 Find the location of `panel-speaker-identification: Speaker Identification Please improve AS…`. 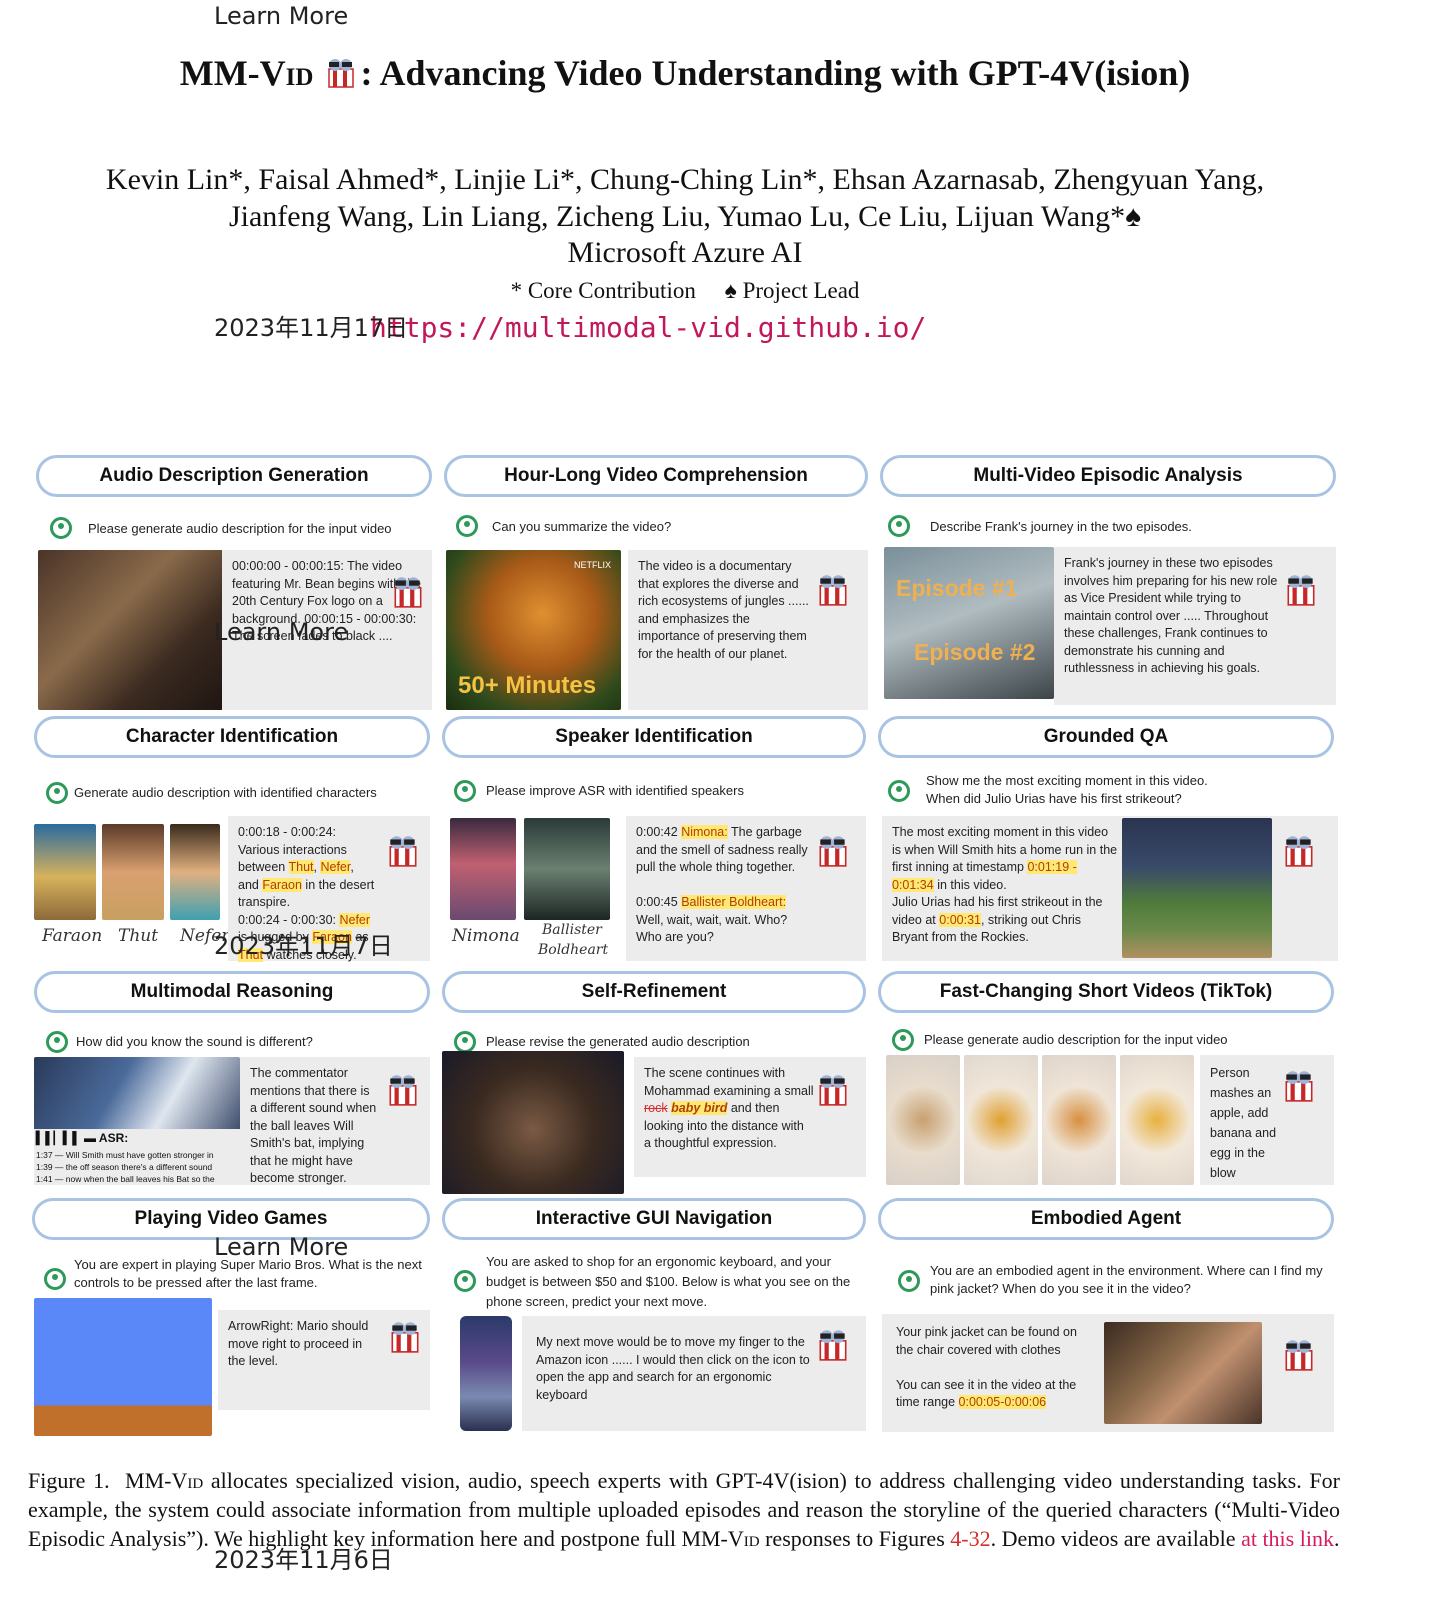

panel-speaker-identification: Speaker Identification Please improve AS… is located at coordinates (654, 838).